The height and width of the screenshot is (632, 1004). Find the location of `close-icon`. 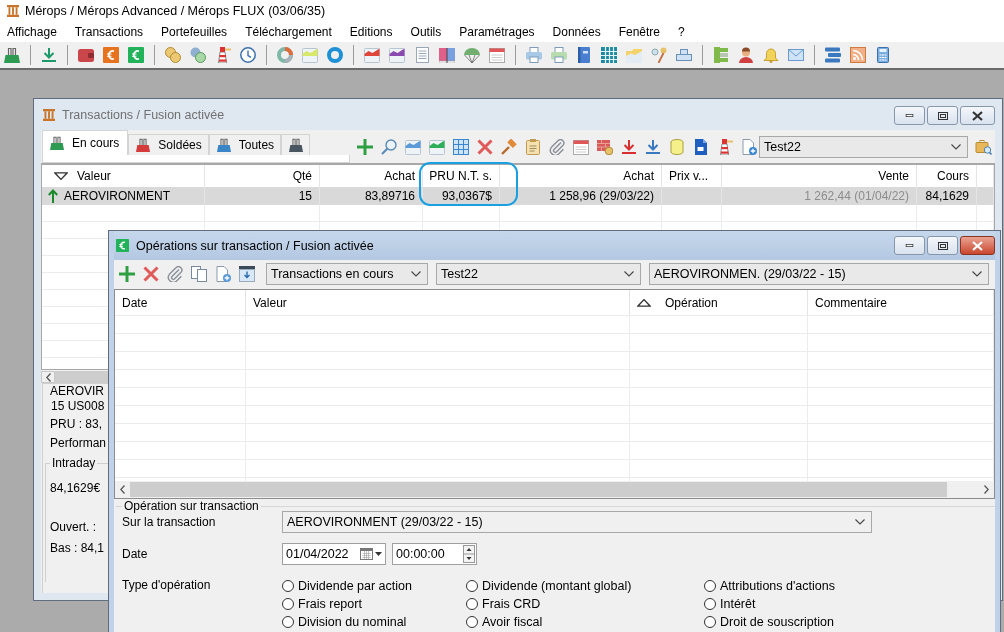

close-icon is located at coordinates (977, 115).